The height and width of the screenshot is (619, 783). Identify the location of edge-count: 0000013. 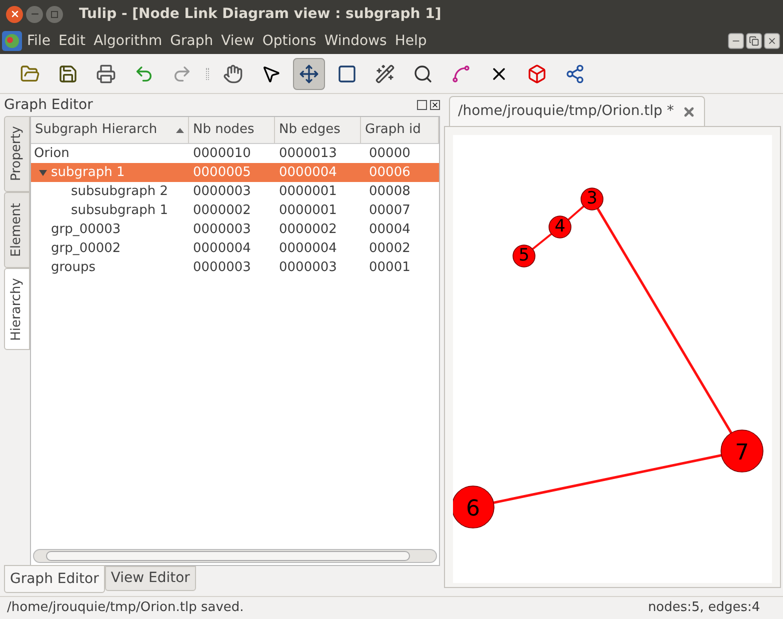
(308, 153).